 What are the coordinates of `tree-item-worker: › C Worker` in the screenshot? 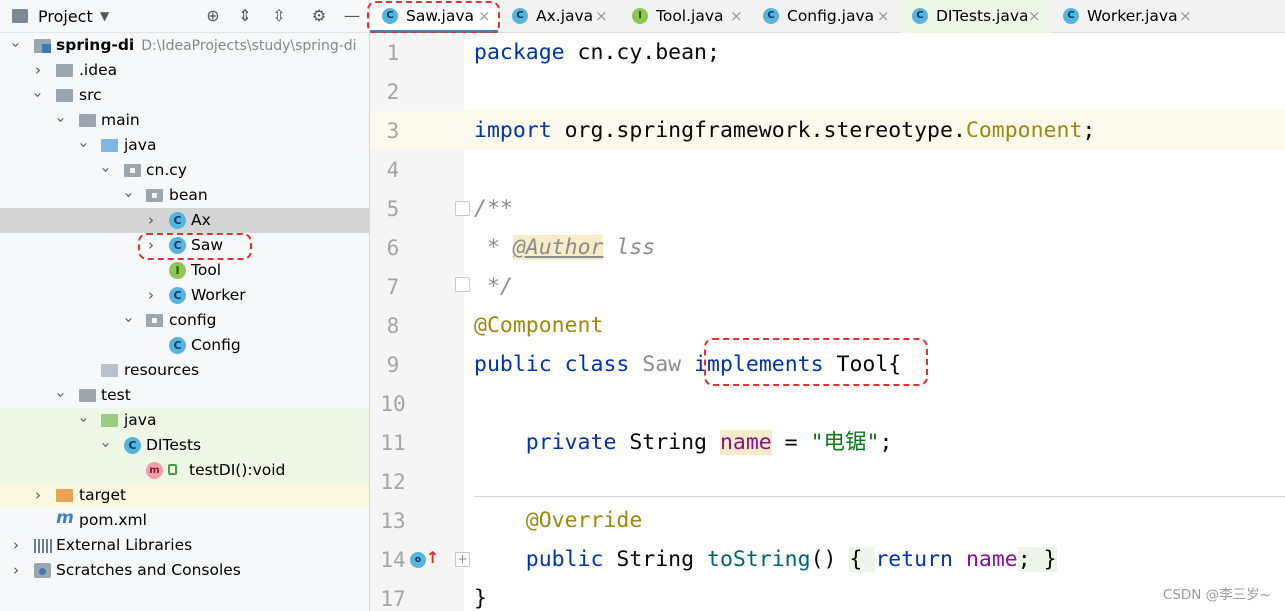 It's located at (184, 295).